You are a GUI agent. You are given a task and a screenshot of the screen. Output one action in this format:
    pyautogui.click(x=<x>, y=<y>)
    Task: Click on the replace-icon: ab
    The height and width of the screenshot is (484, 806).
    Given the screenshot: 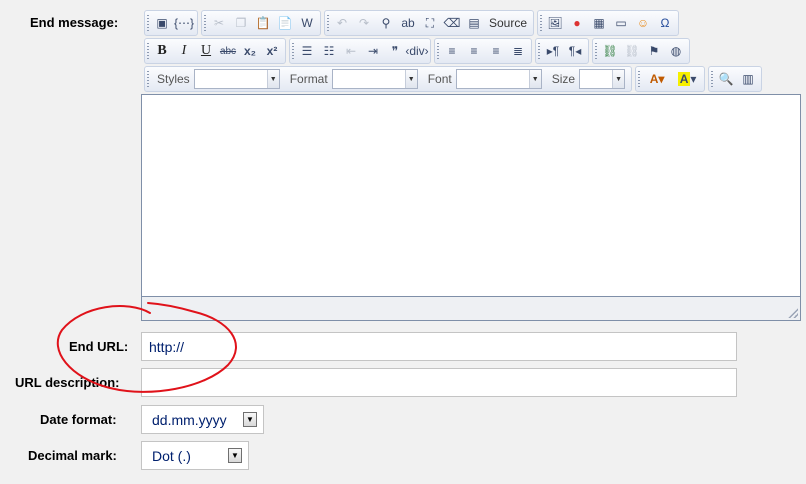 What is the action you would take?
    pyautogui.click(x=408, y=23)
    